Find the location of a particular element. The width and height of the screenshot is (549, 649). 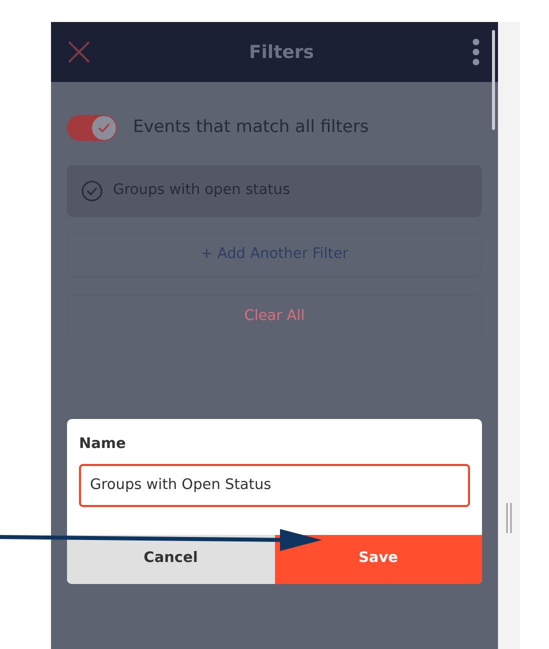

clear-all-button: Clear All is located at coordinates (274, 317).